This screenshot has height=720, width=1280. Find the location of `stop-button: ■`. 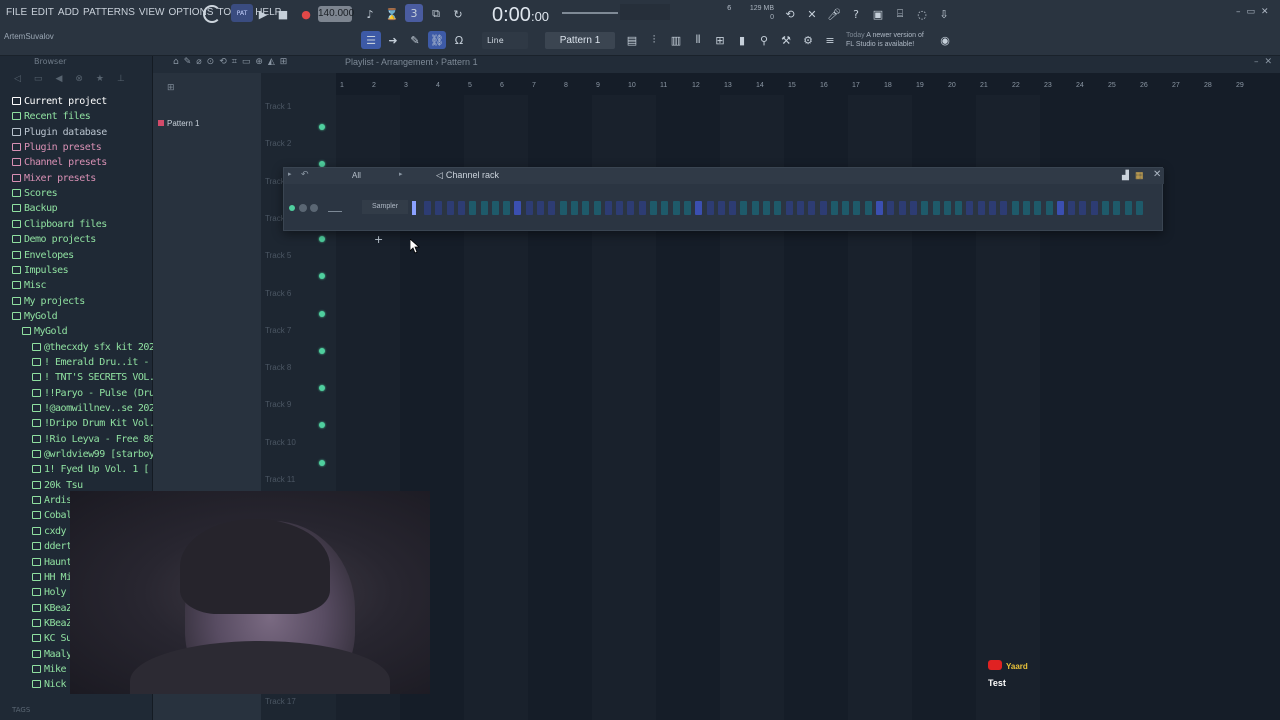

stop-button: ■ is located at coordinates (283, 14).